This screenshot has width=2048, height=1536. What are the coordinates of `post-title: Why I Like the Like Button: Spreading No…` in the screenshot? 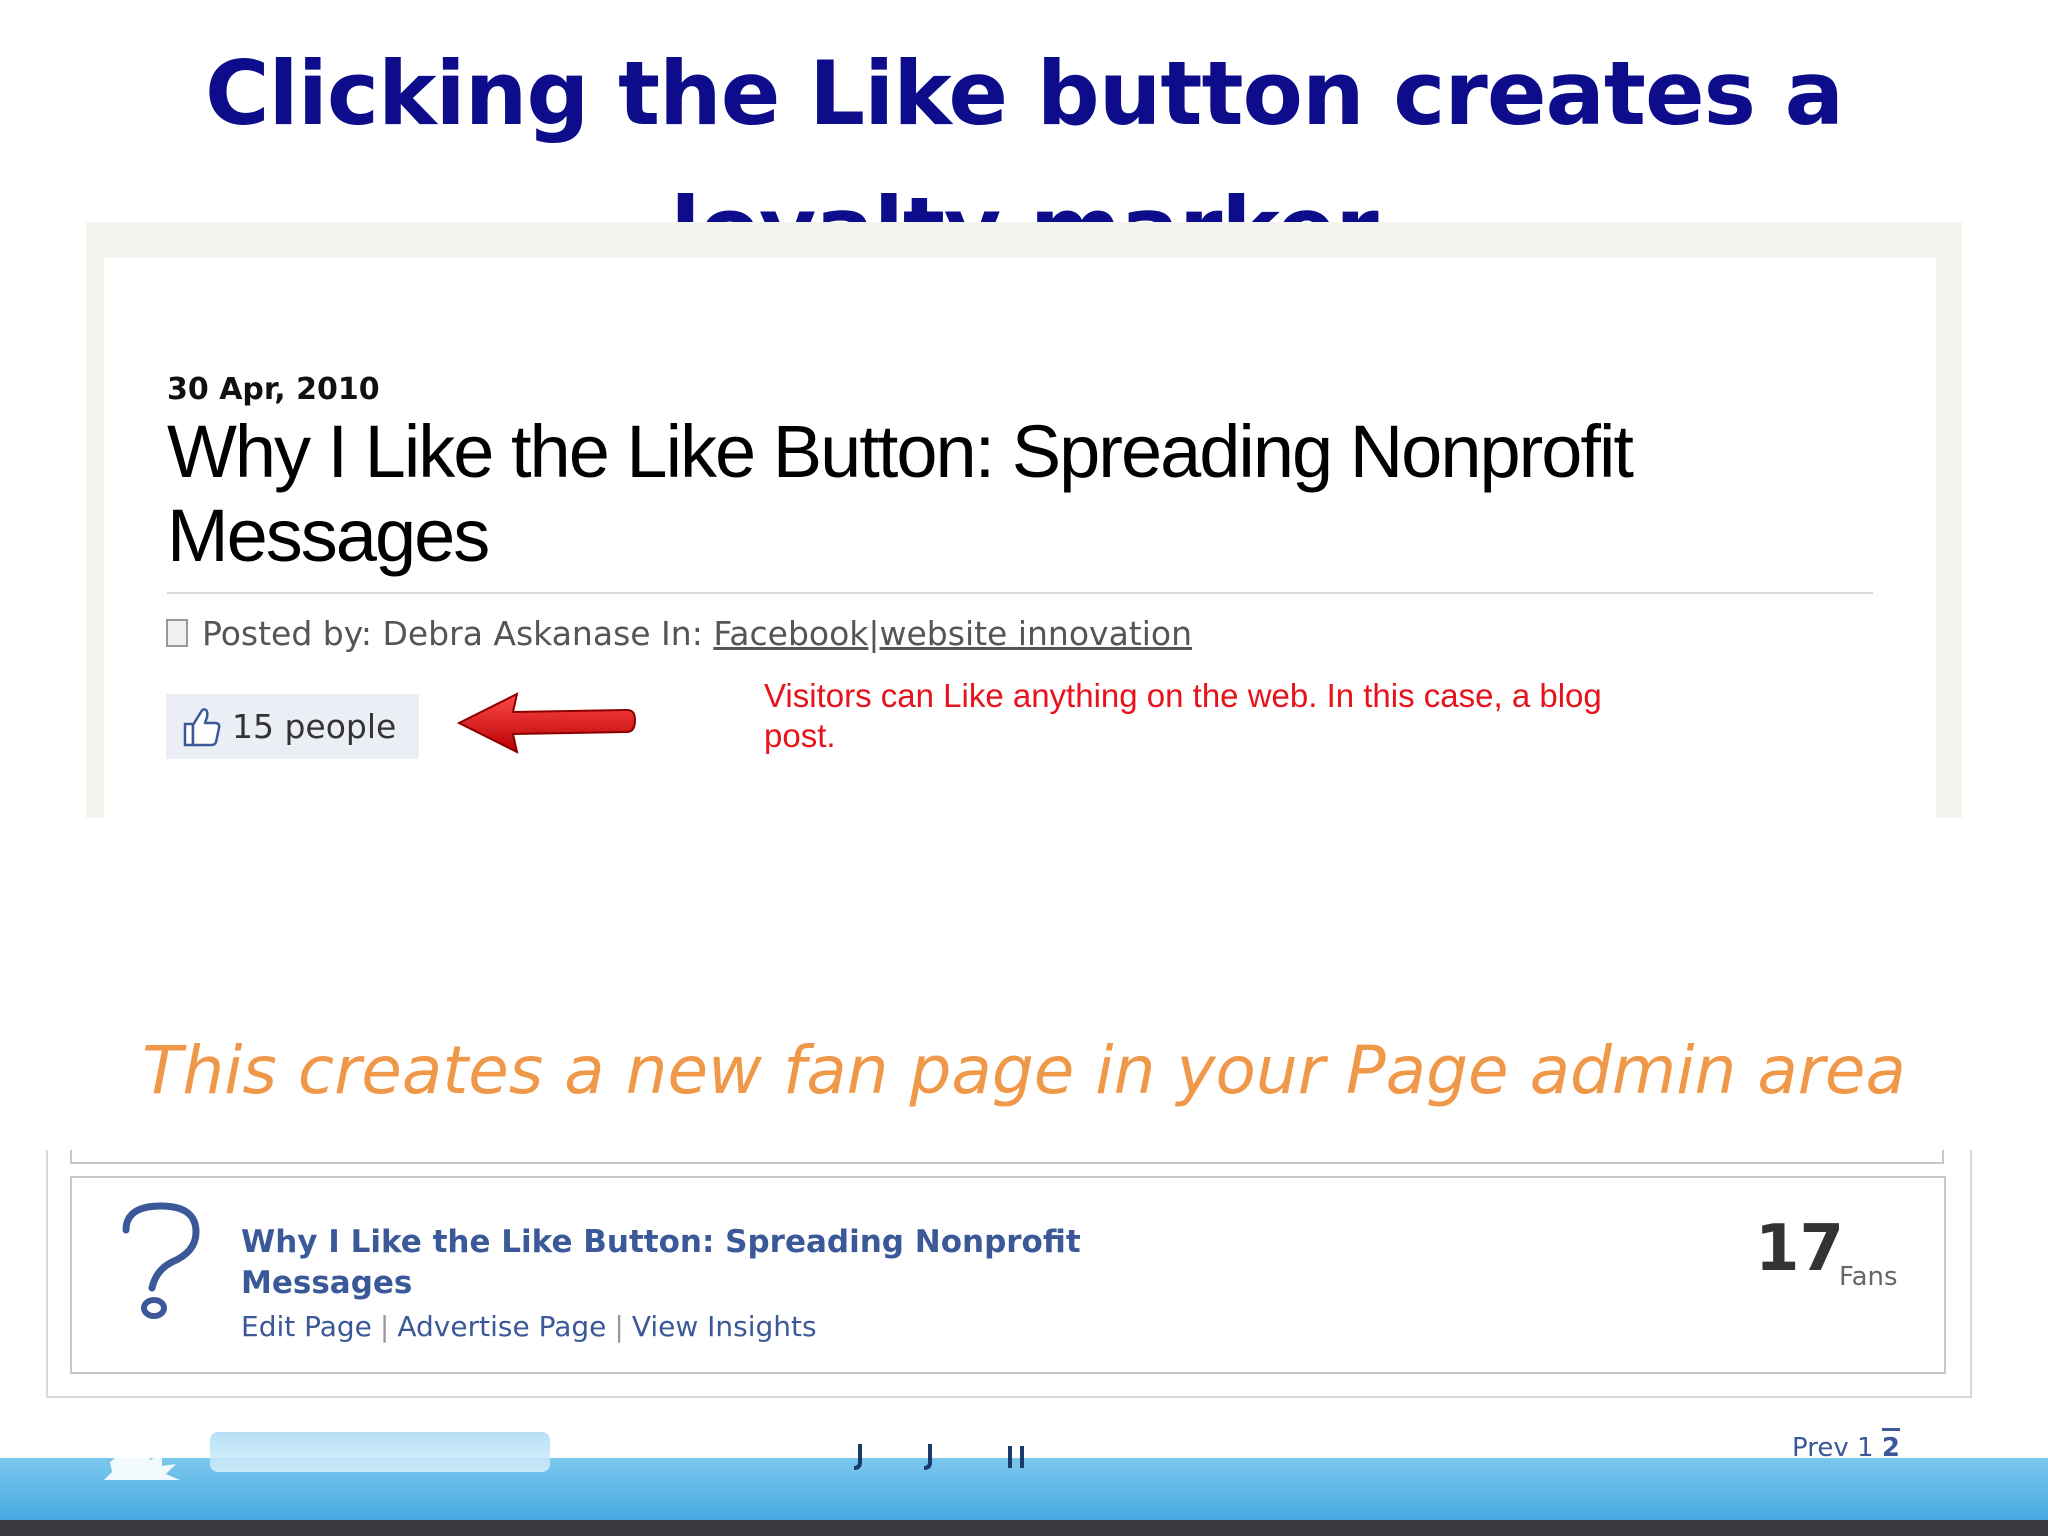 It's located at (1017, 494).